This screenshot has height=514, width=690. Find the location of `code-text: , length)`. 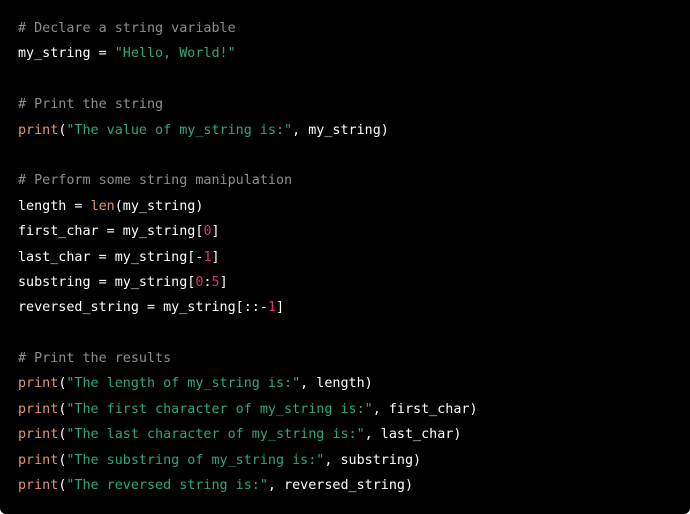

code-text: , length) is located at coordinates (336, 384).